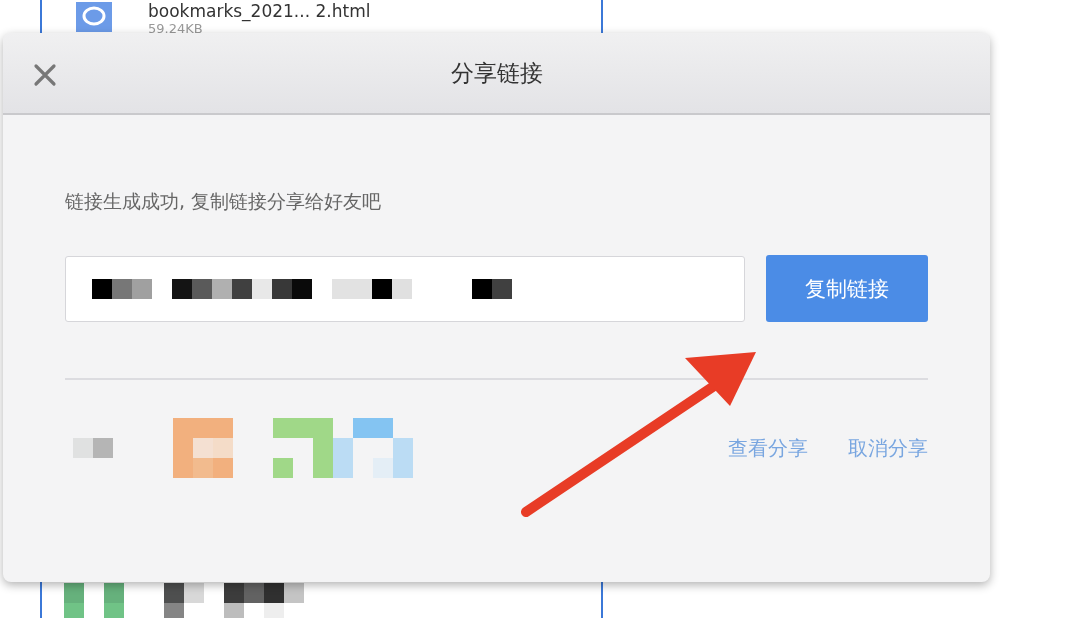 Image resolution: width=1092 pixels, height=618 pixels. I want to click on copy-link-button: 复制链接, so click(847, 288).